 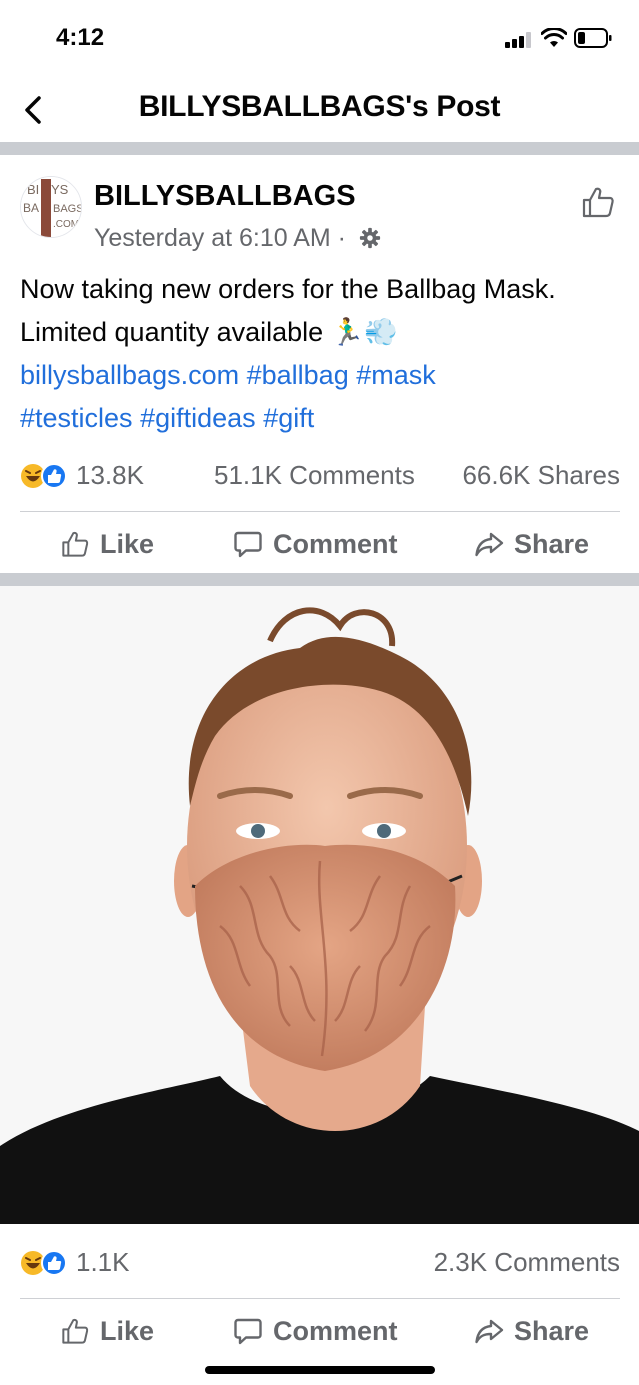 What do you see at coordinates (129, 375) in the screenshot?
I see `website-link: billysballbags.com` at bounding box center [129, 375].